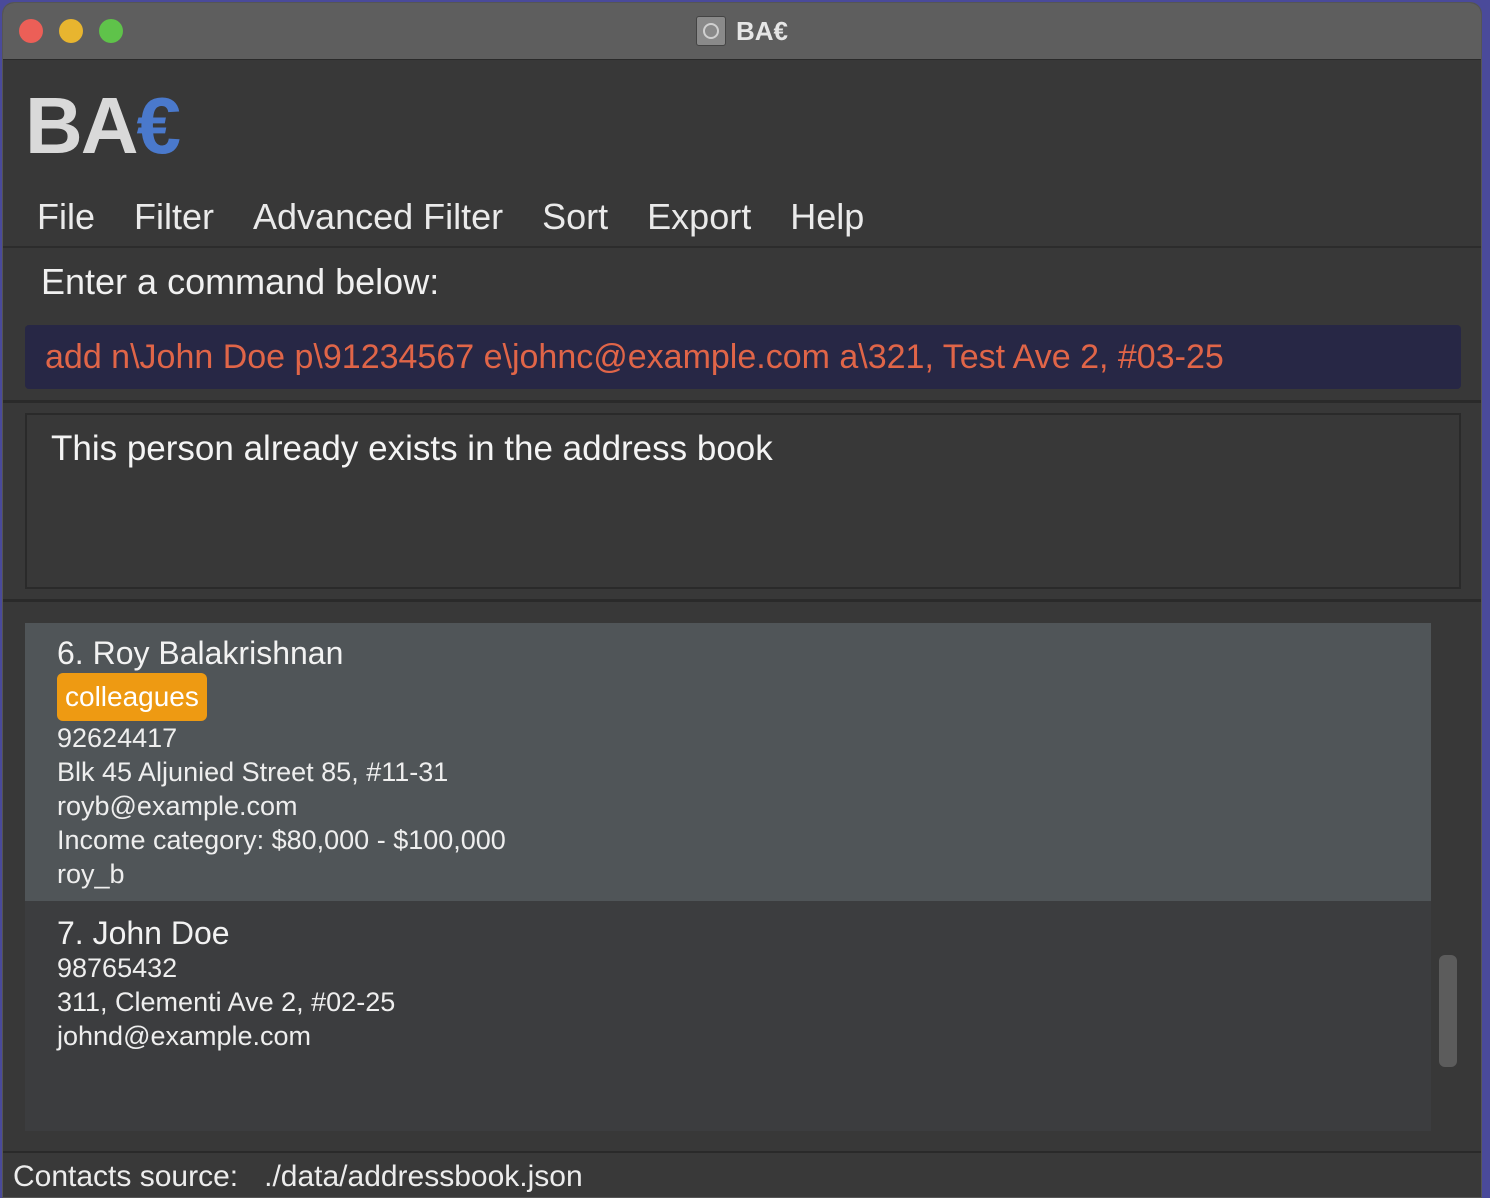 The width and height of the screenshot is (1490, 1198). Describe the element at coordinates (91, 874) in the screenshot. I see `contact-handle: roy_b` at that location.